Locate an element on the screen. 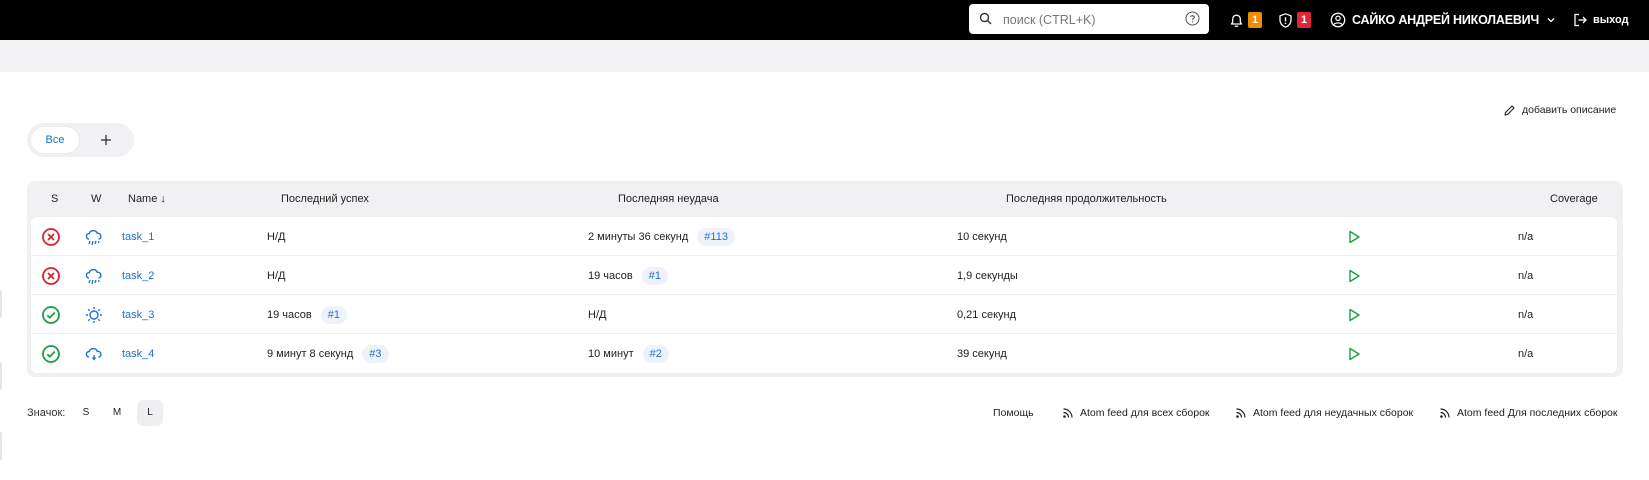  column-header-last-failure: Последняя неудача is located at coordinates (668, 199).